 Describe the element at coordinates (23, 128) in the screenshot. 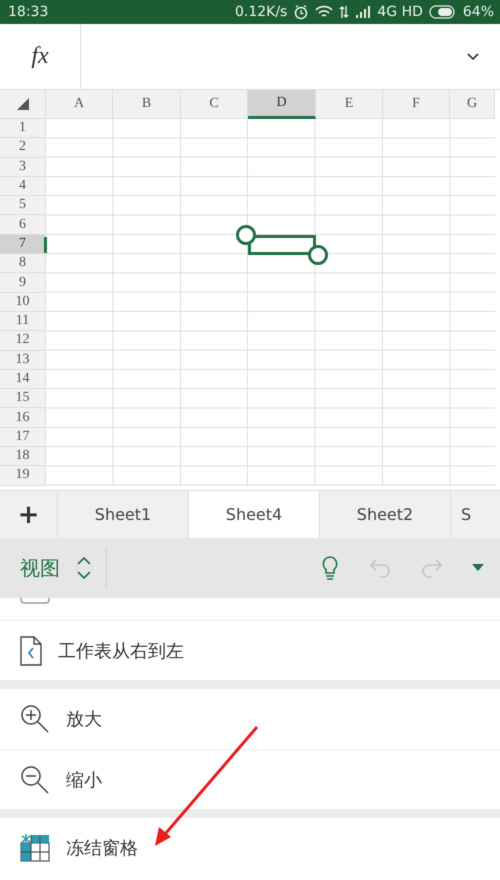

I see `row-header: 1` at that location.